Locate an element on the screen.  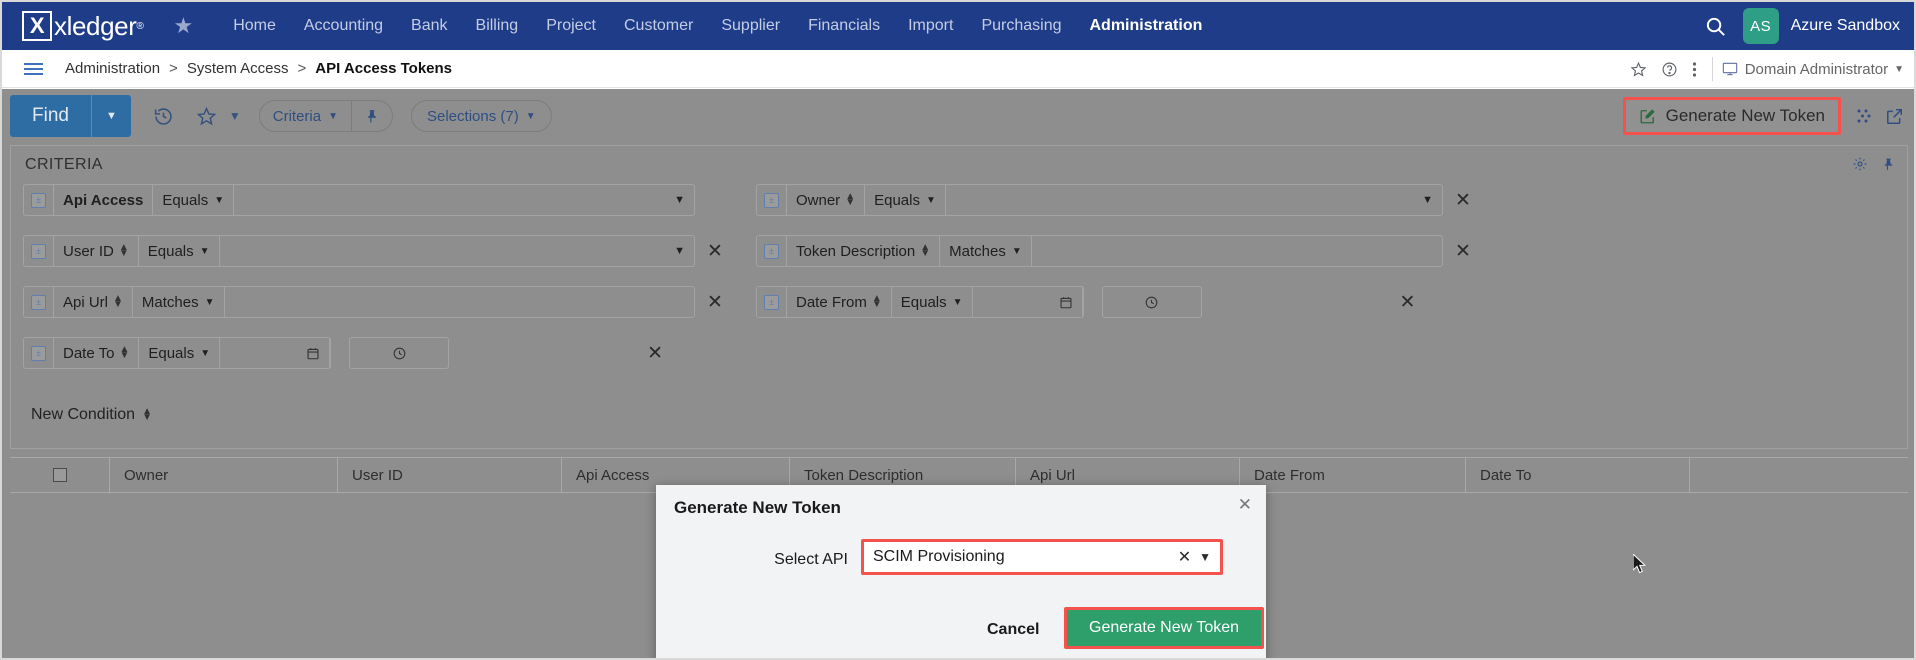
star-outline-icon is located at coordinates (1638, 69).